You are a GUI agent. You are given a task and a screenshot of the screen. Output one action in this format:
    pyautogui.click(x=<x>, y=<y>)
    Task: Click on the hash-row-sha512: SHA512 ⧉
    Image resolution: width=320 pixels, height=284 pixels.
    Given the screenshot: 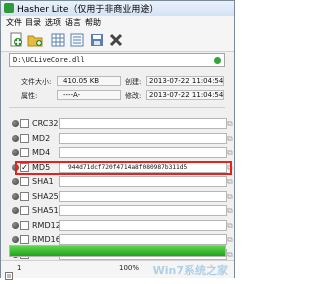 What is the action you would take?
    pyautogui.click(x=122, y=211)
    